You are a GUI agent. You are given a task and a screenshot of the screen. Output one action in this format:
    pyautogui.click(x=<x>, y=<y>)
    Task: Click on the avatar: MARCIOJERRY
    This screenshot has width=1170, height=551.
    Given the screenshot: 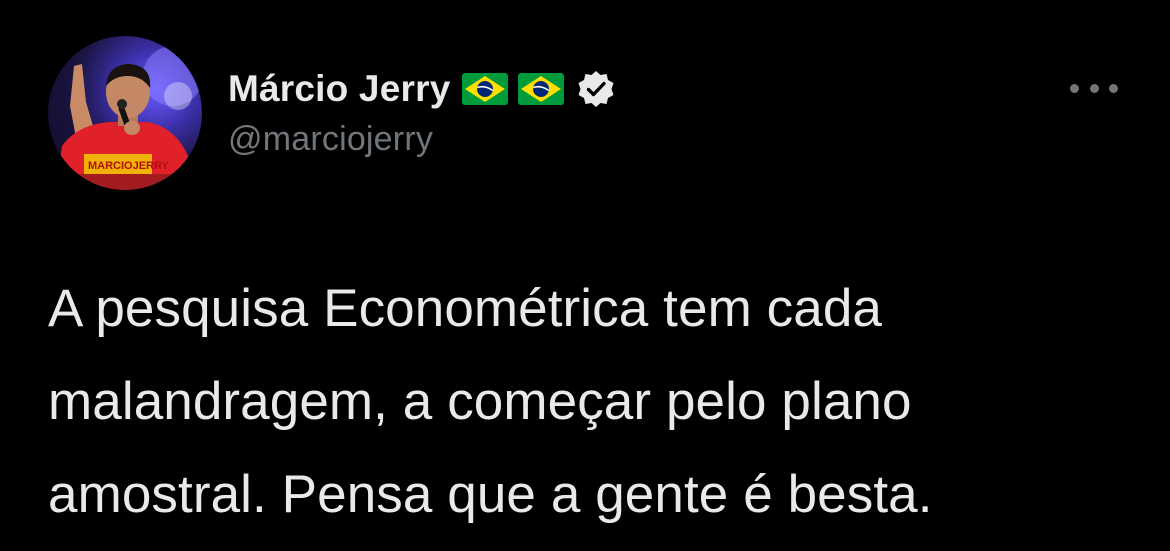 What is the action you would take?
    pyautogui.click(x=125, y=113)
    